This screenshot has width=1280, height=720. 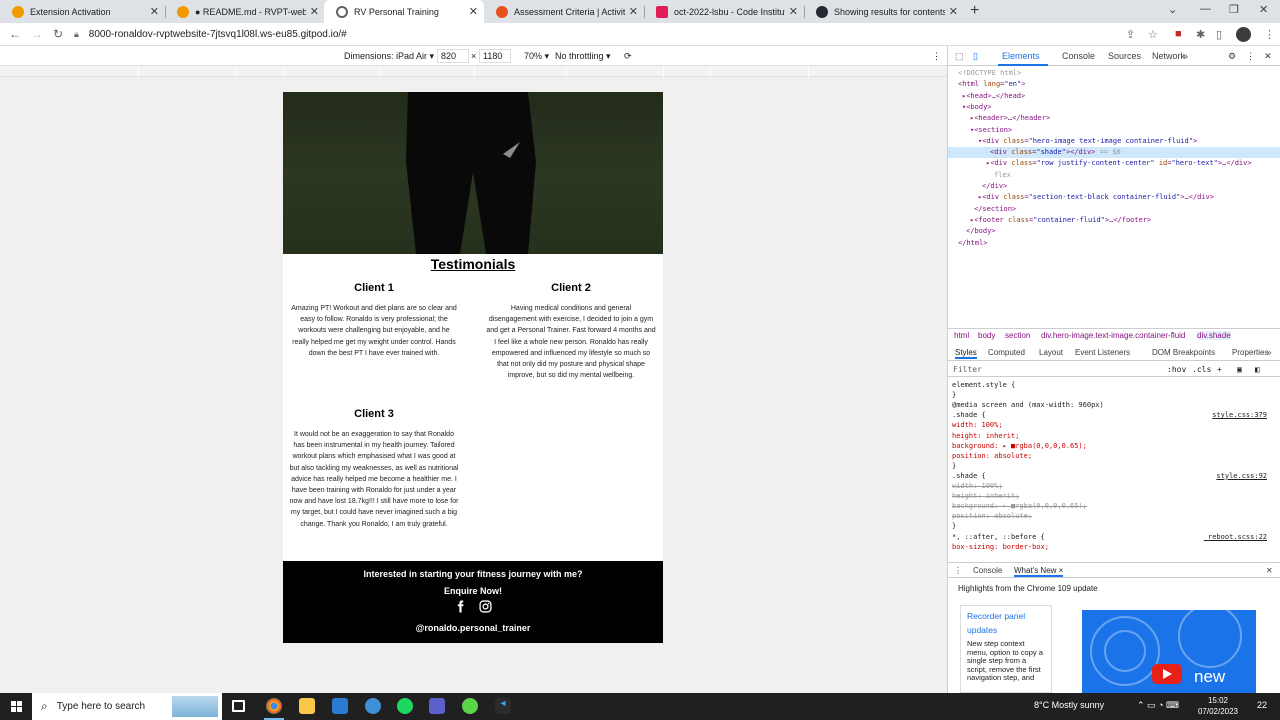 I want to click on dom-node-line: ▾<body>, so click(x=977, y=107).